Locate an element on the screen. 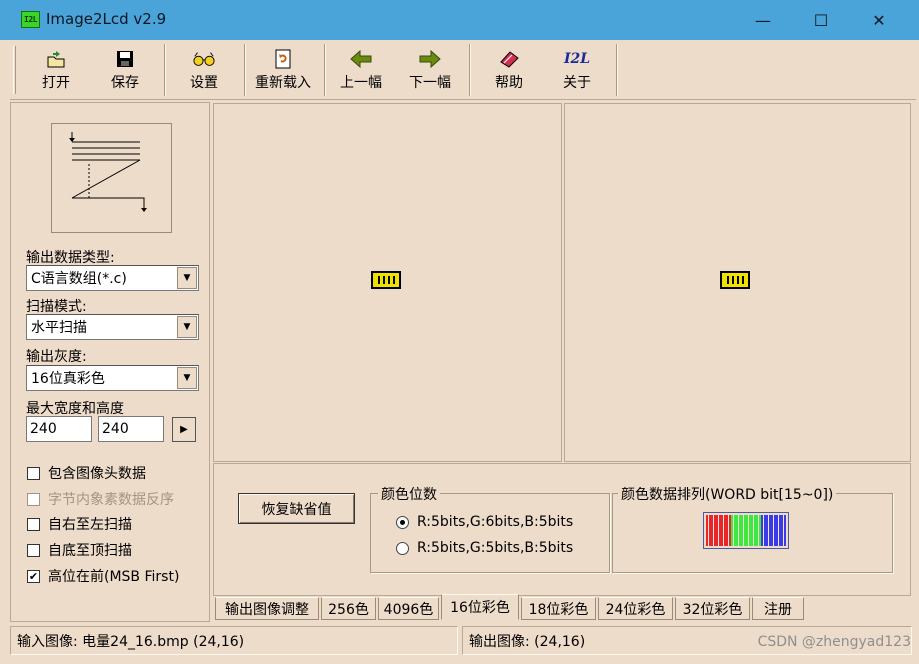 The width and height of the screenshot is (919, 664). tab-16bit-color: 16位彩色 is located at coordinates (480, 607).